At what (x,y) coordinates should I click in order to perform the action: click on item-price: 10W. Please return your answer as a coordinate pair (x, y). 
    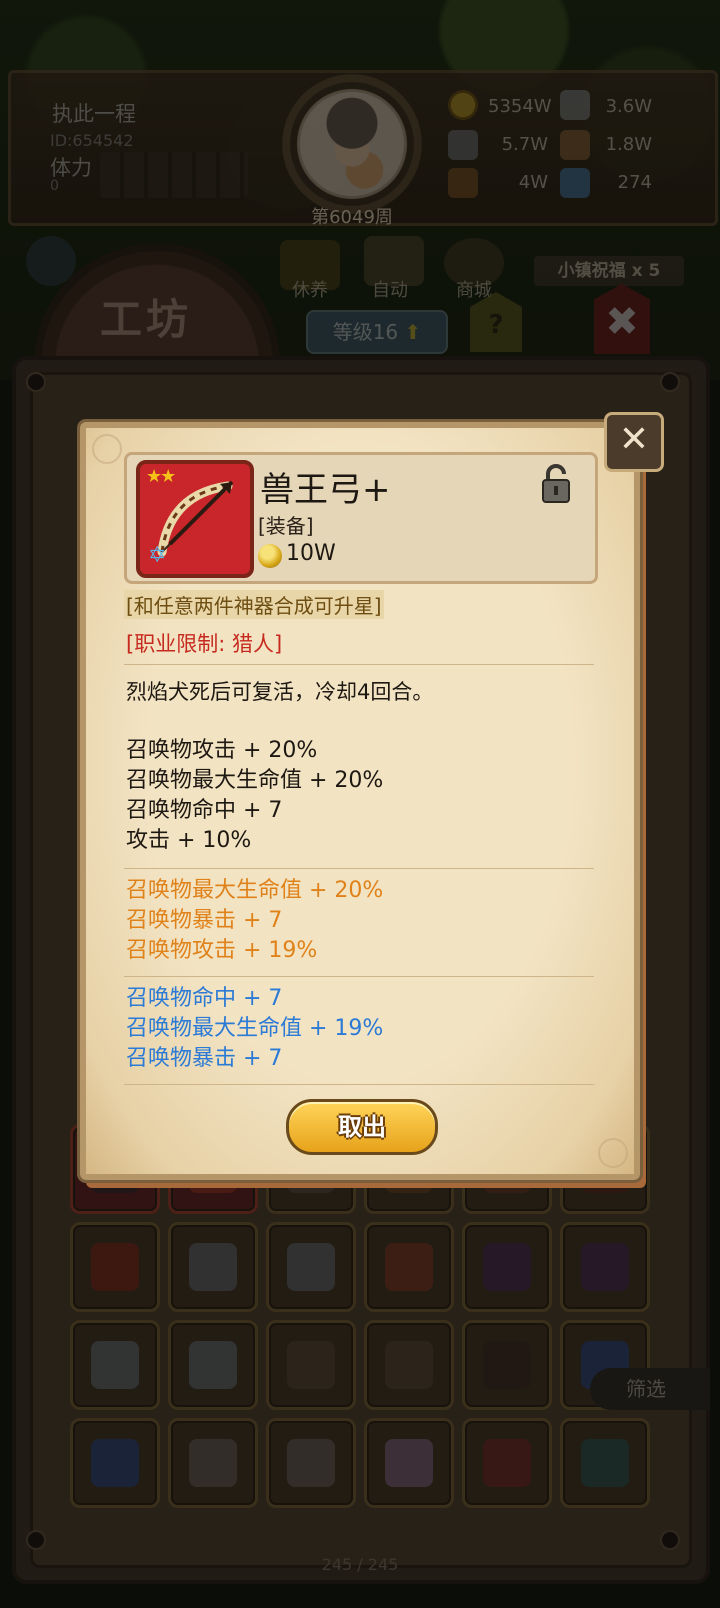
    Looking at the image, I should click on (311, 553).